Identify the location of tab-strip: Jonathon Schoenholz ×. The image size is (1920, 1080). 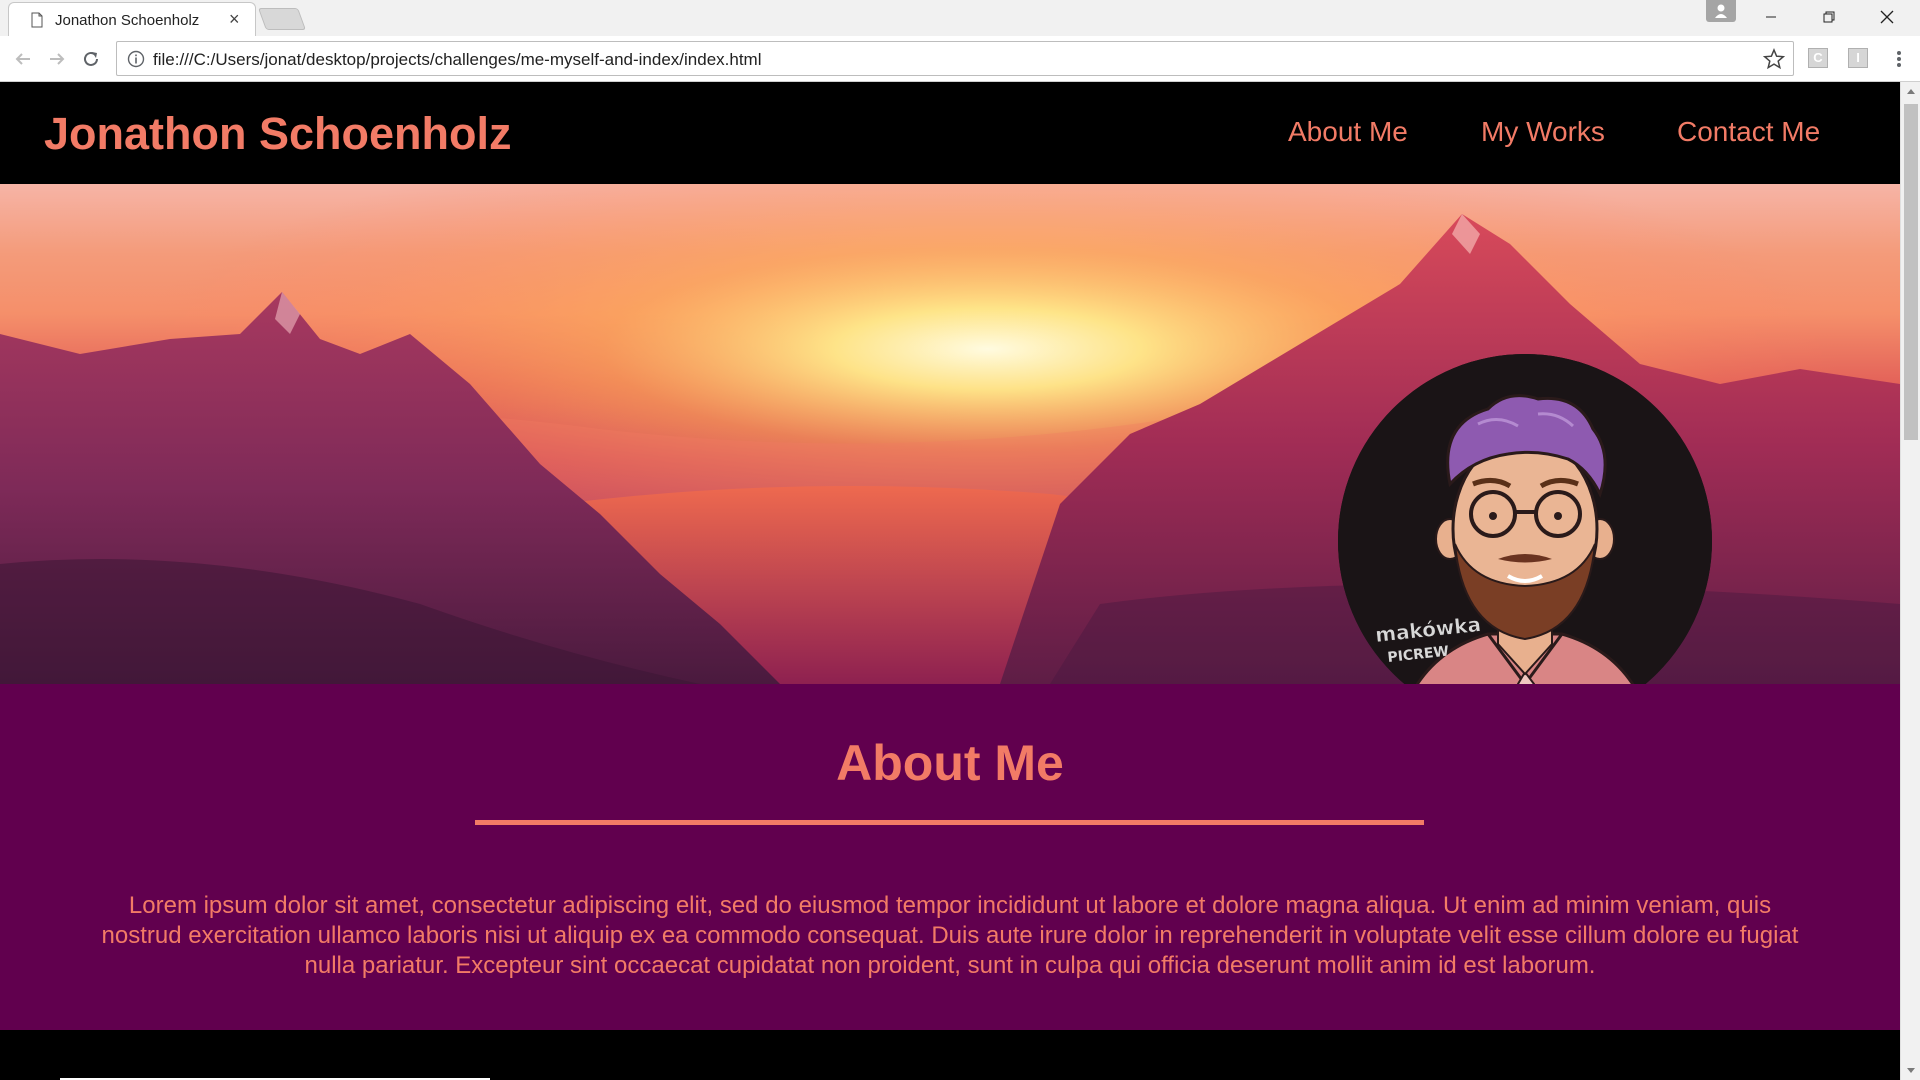
(960, 18).